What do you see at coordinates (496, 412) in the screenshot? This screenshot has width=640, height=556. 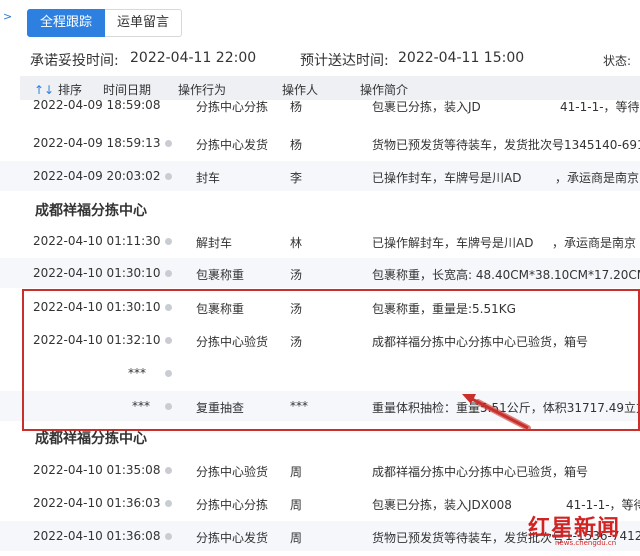 I see `annotation-arrow-icon` at bounding box center [496, 412].